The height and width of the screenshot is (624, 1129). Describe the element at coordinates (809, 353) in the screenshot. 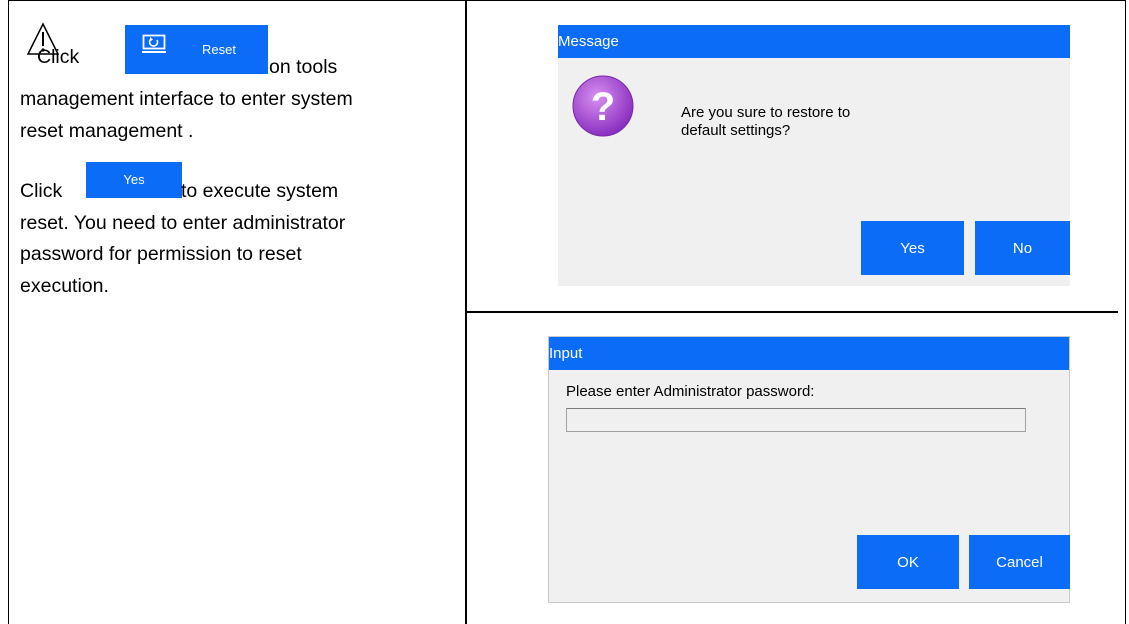

I see `dialog-title: Input` at that location.